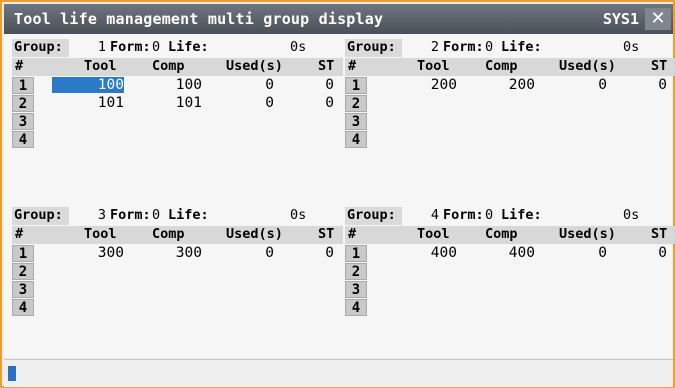 The width and height of the screenshot is (675, 388). Describe the element at coordinates (23, 271) in the screenshot. I see `row-index: 2` at that location.